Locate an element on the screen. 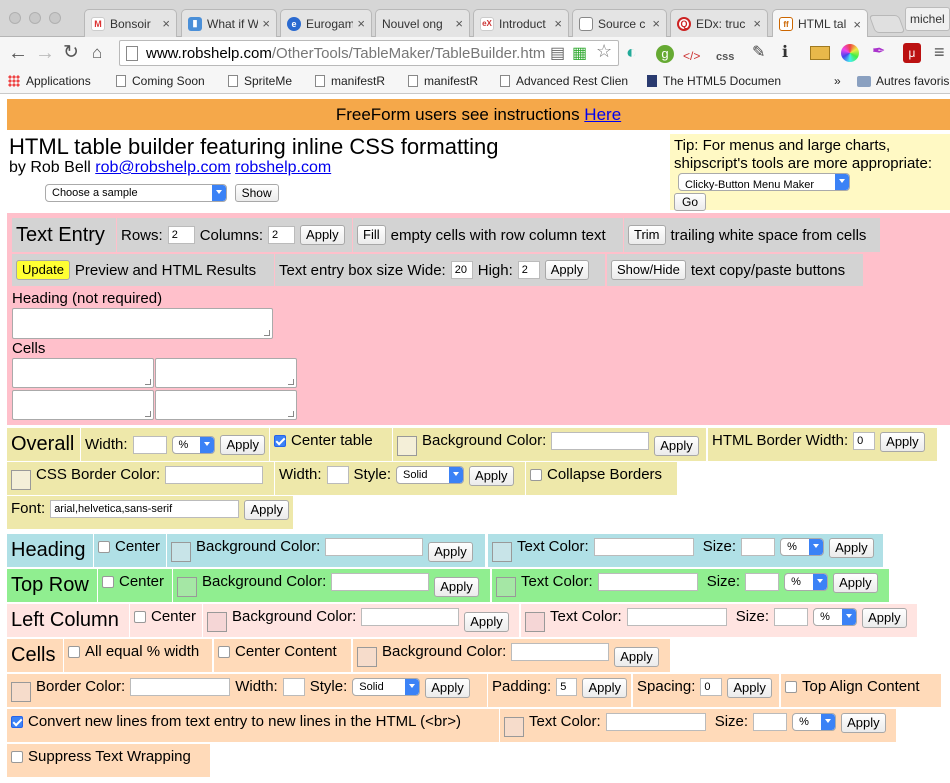 The image size is (950, 783). star-icon: ☆ is located at coordinates (604, 51).